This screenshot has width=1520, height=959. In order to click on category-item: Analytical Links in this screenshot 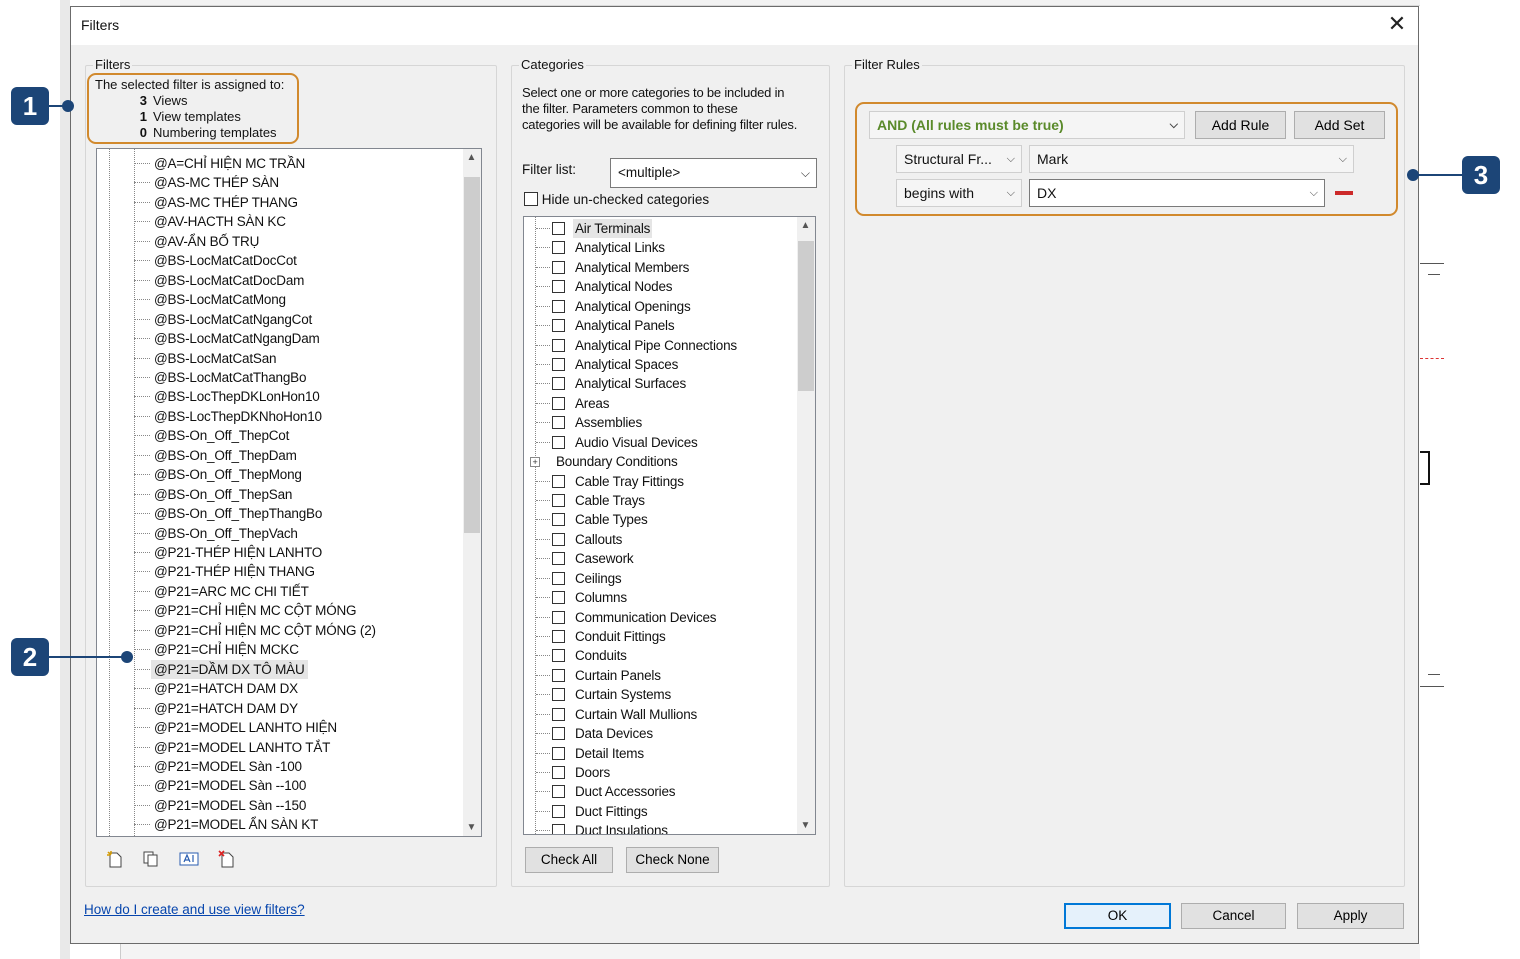, I will do `click(660, 247)`.